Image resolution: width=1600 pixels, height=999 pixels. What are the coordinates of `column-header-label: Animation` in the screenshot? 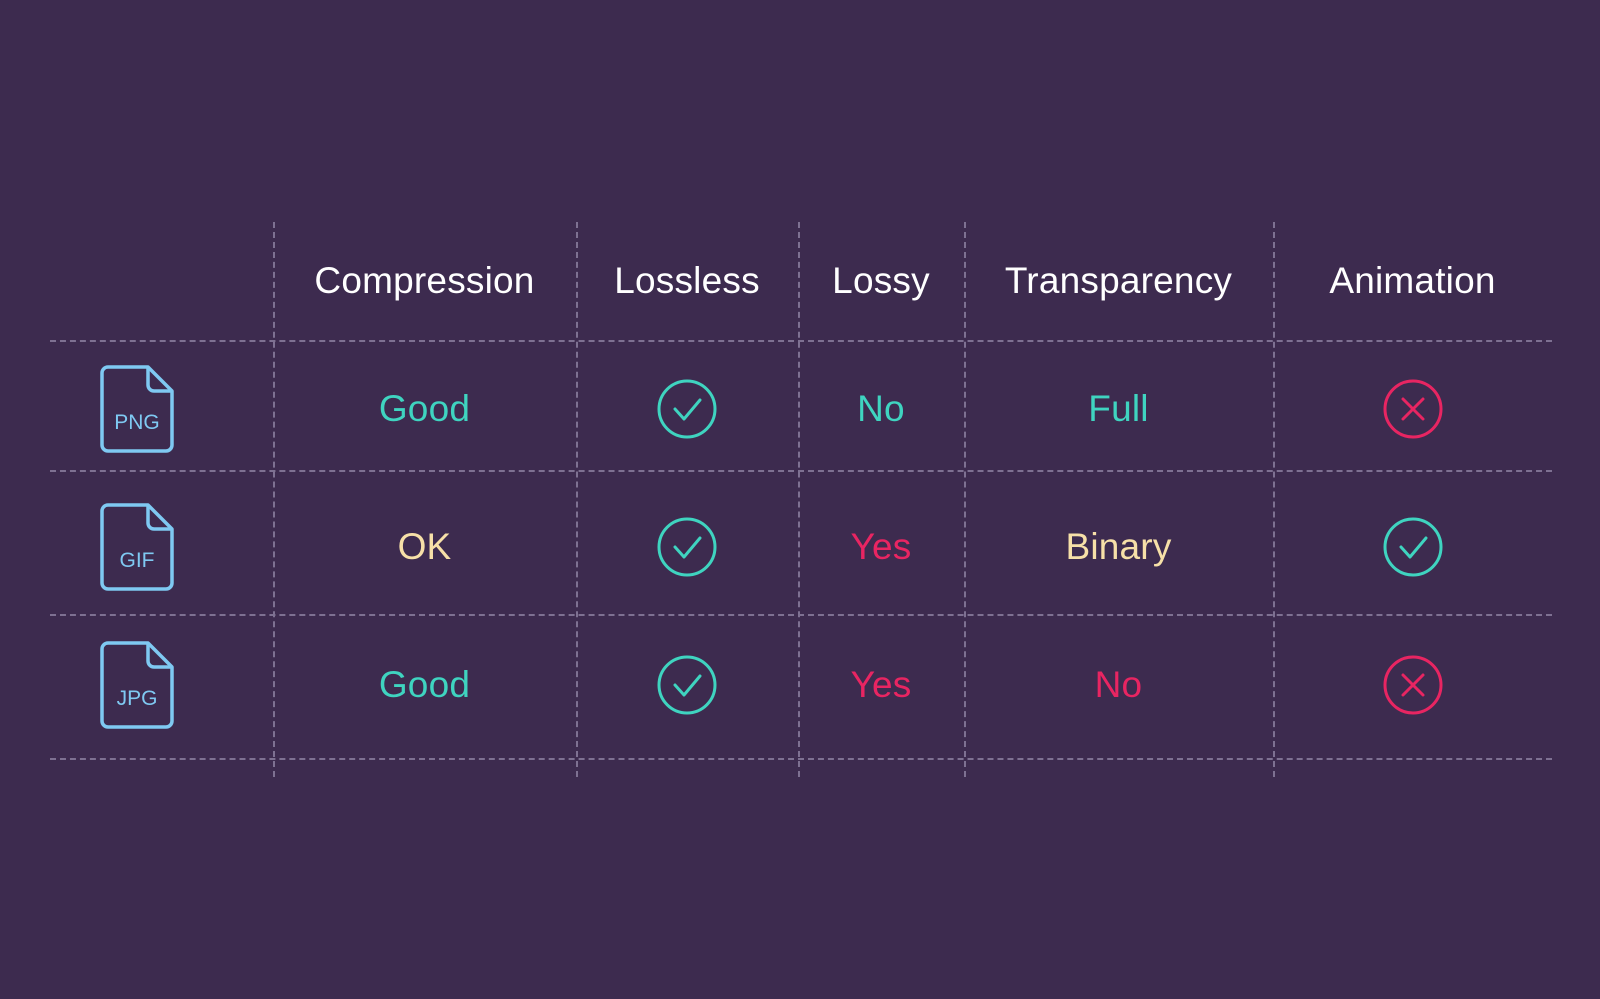 It's located at (1412, 280).